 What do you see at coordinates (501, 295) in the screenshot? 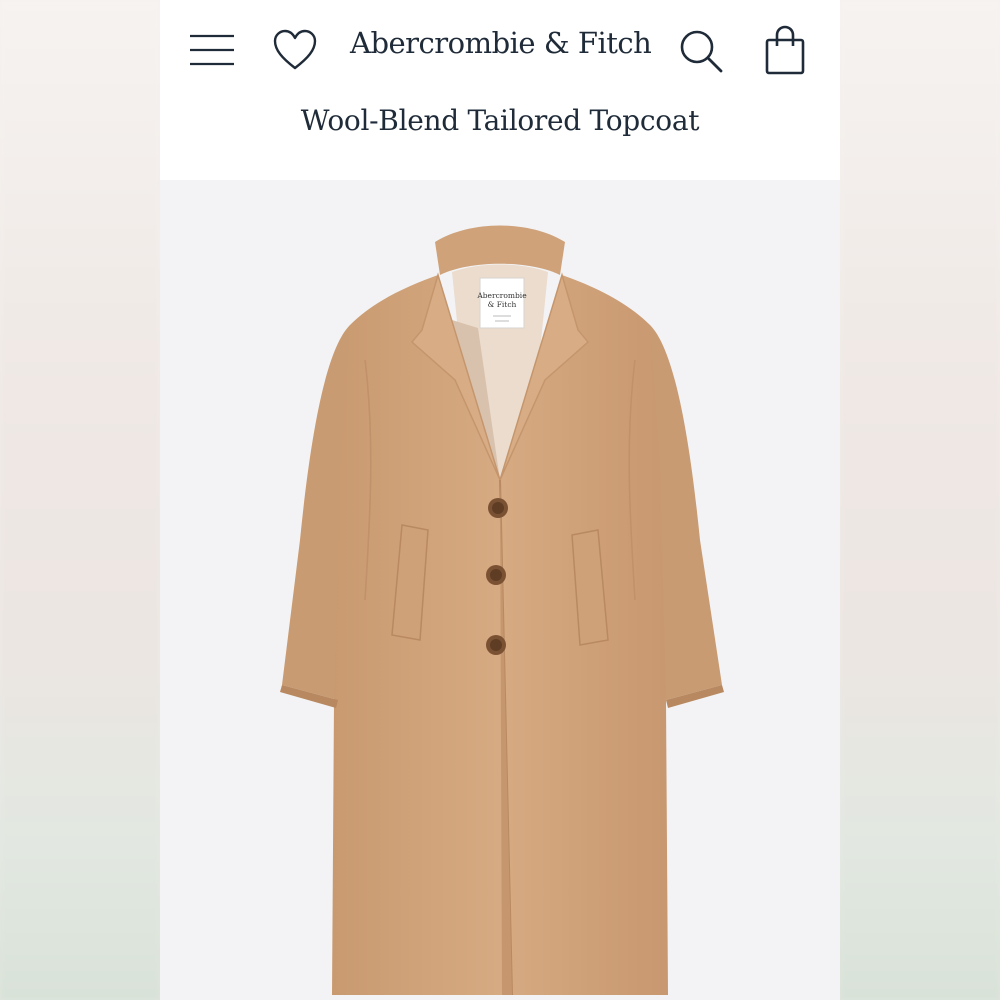
I see `label-brand-line1: Abercrombie` at bounding box center [501, 295].